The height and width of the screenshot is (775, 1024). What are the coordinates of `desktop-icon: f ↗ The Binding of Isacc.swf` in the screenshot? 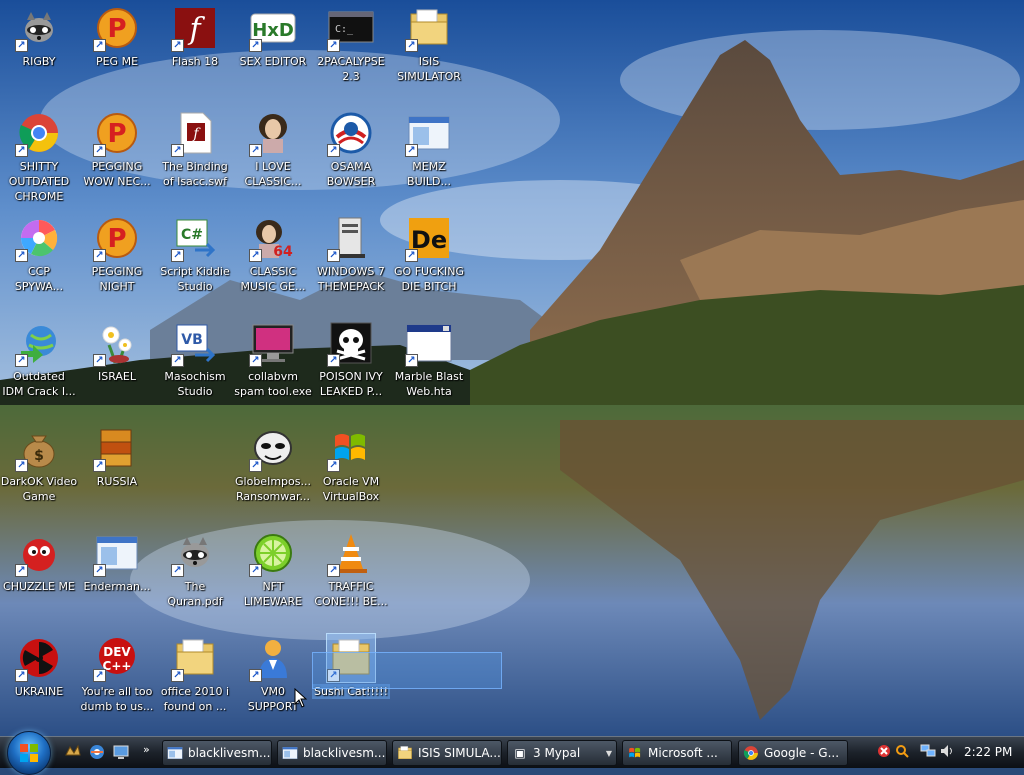 It's located at (195, 157).